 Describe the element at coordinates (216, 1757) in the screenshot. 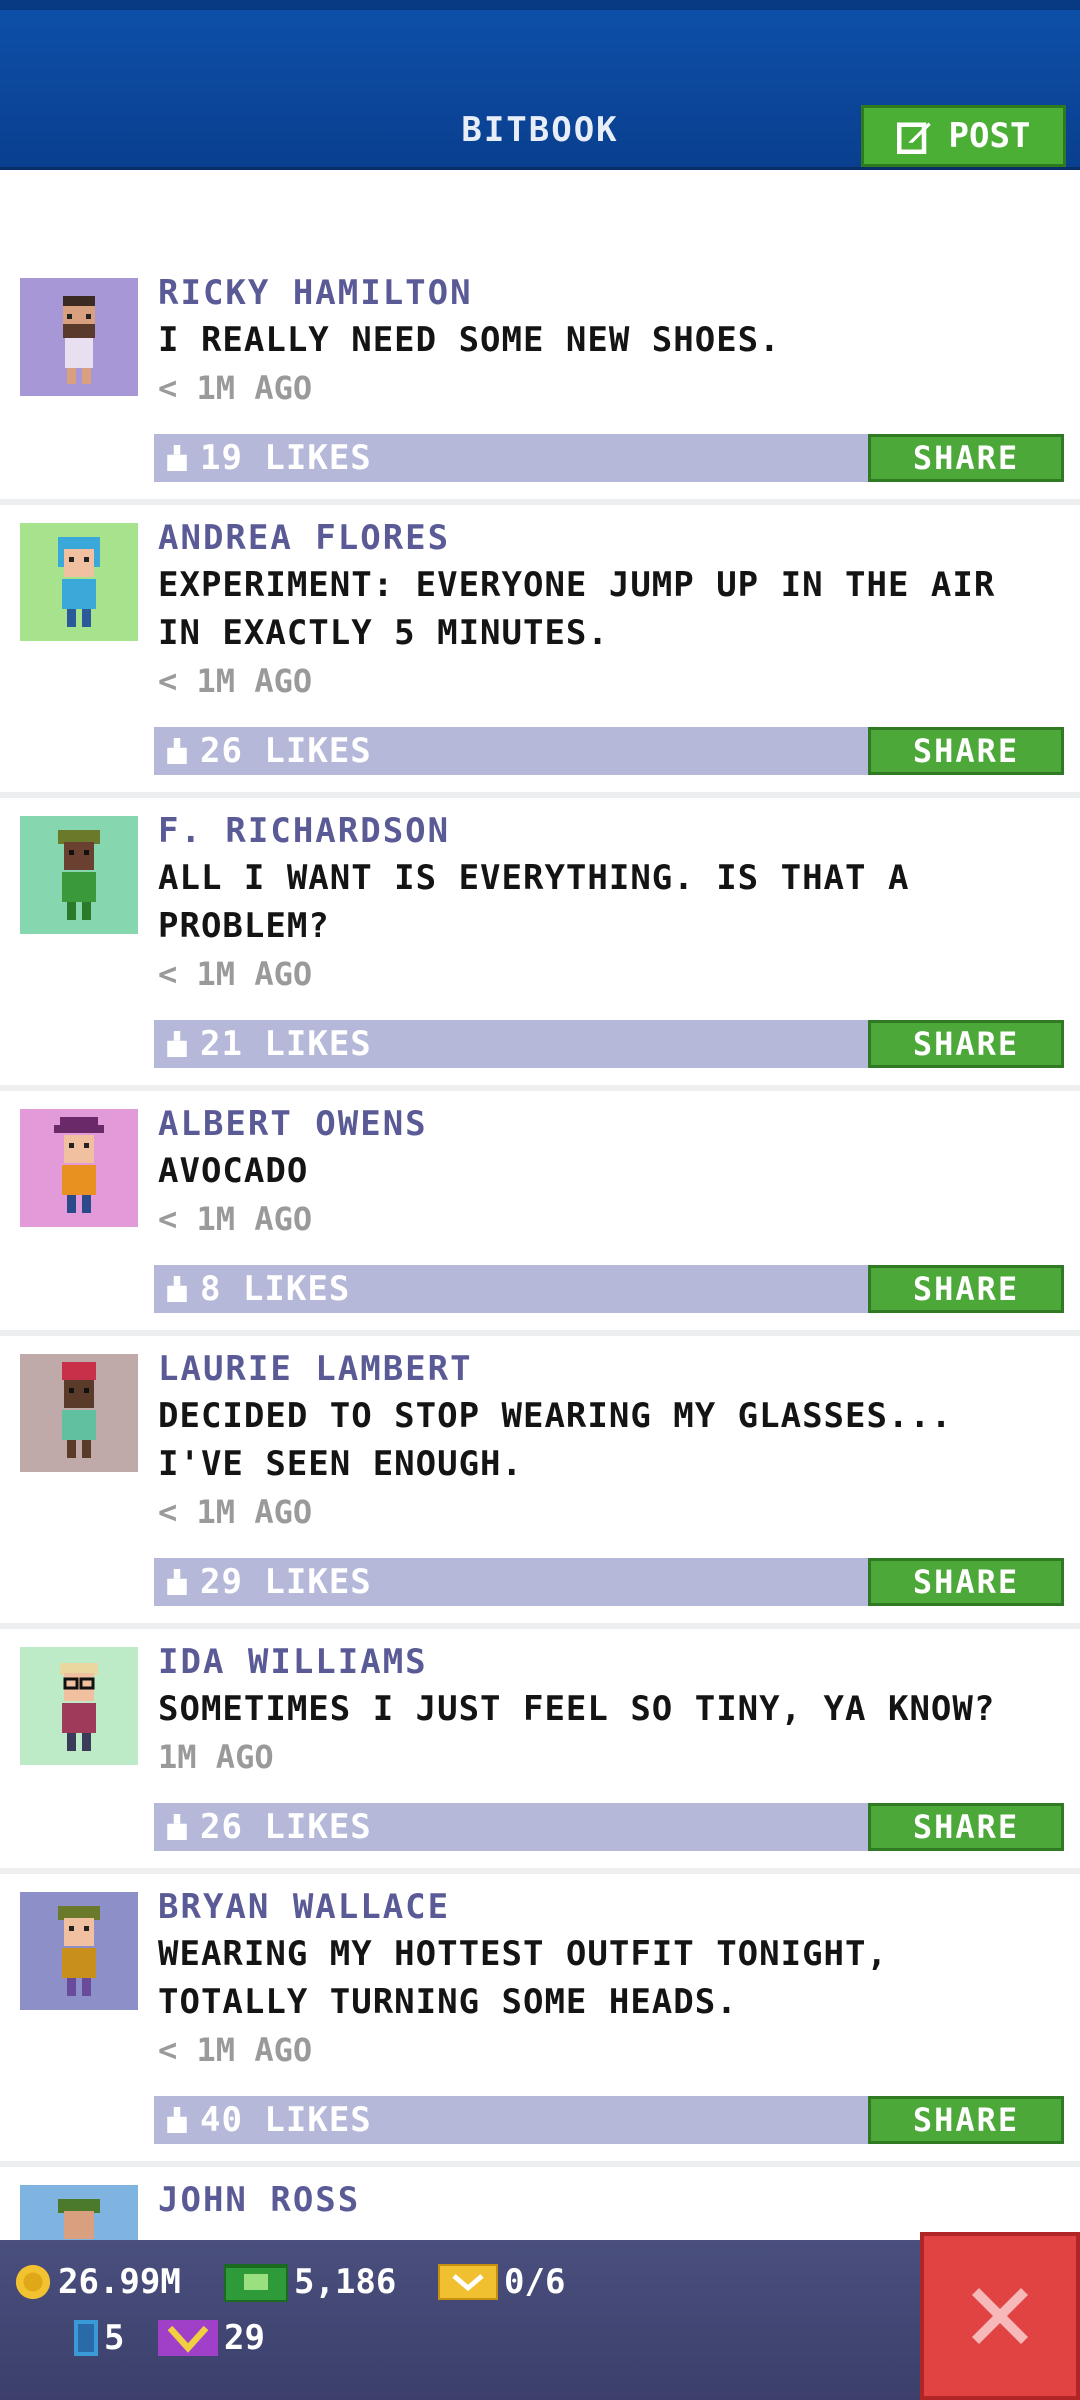

I see `post-time: 1M AGO` at that location.